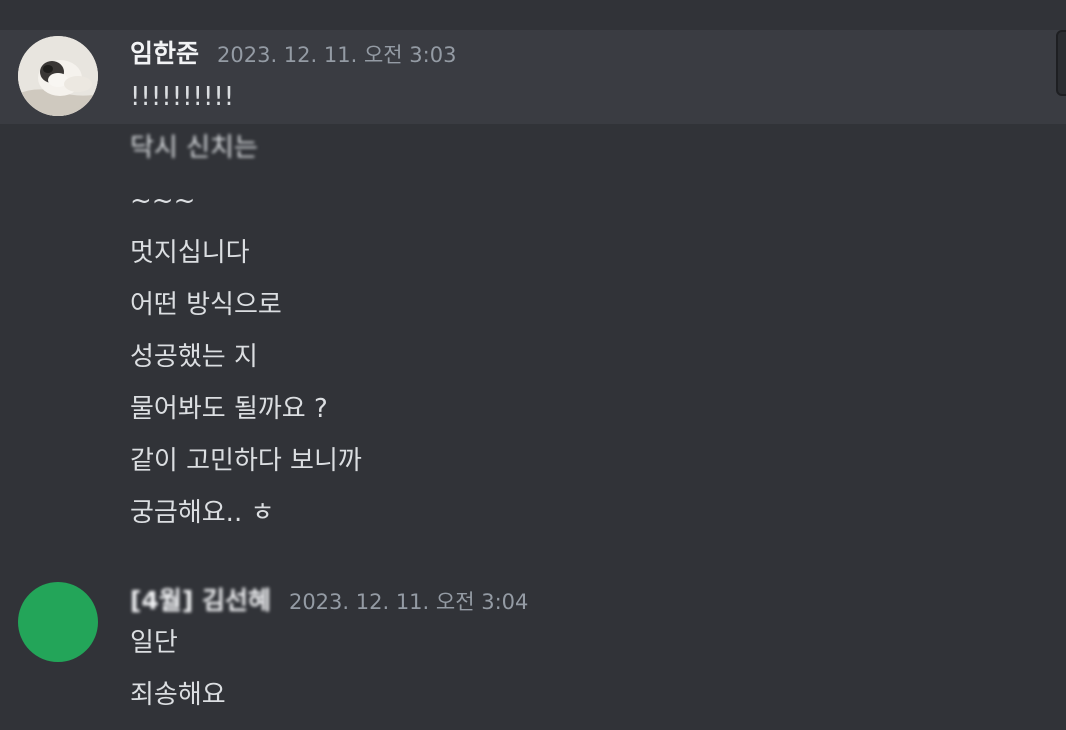  Describe the element at coordinates (178, 695) in the screenshot. I see `message-line: 죄송해요` at that location.